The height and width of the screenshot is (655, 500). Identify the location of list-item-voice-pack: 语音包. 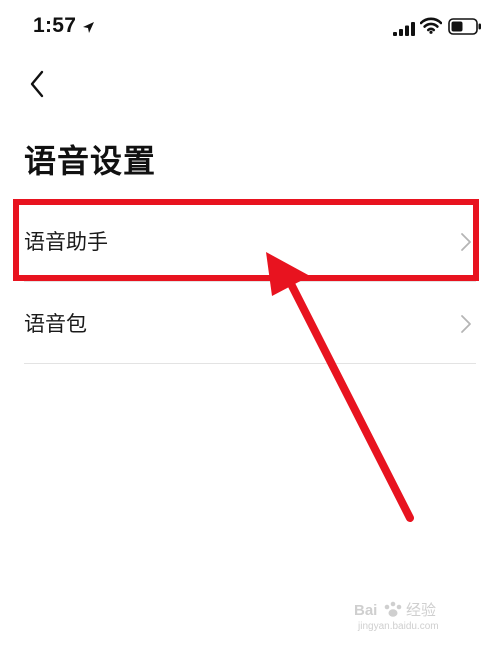
(250, 323).